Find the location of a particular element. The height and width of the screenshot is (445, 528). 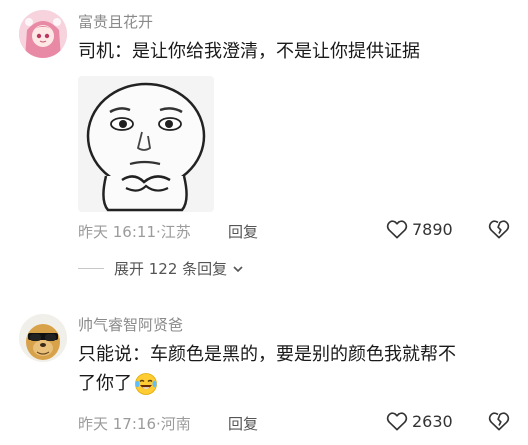

chevron-down-icon is located at coordinates (238, 268).